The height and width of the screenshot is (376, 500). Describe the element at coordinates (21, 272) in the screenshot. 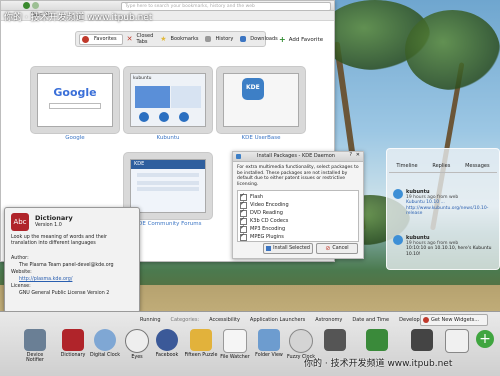

I see `website-label: Website:` at that location.